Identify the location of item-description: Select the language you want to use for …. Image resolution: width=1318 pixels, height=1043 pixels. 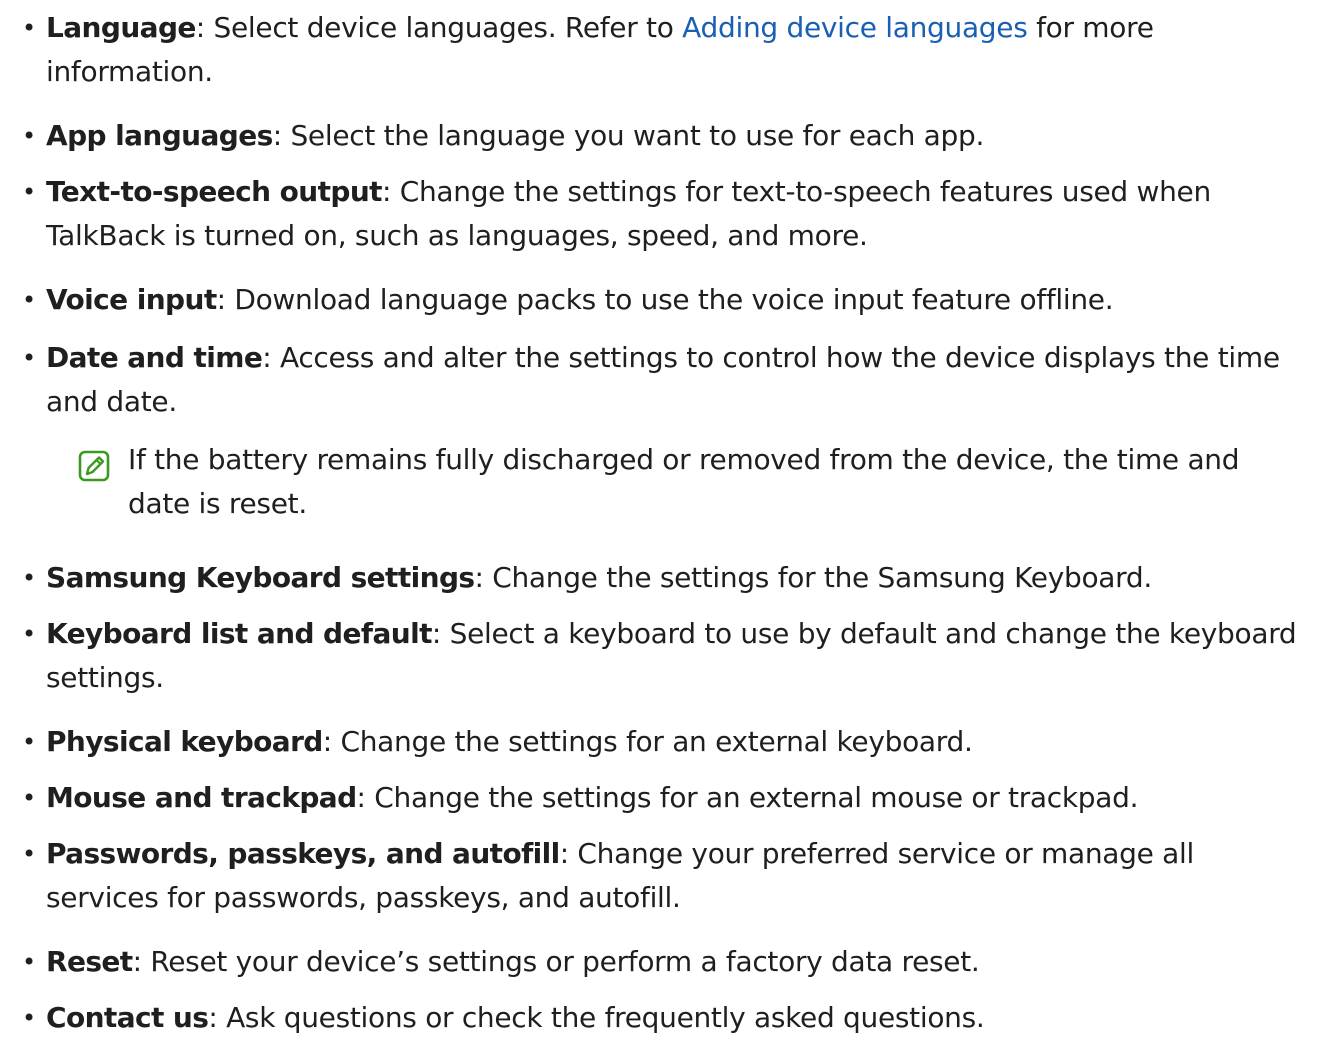
(637, 135).